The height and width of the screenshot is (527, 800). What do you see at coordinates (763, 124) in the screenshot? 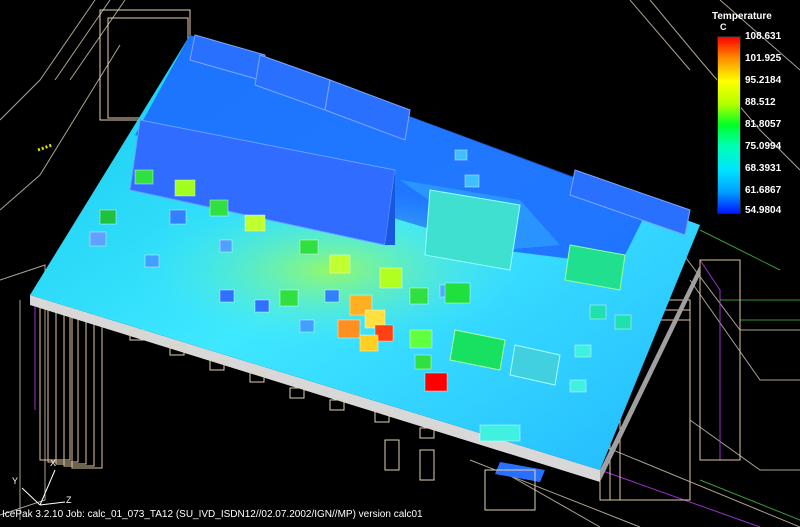
I see `legend-tick: 81.8057` at bounding box center [763, 124].